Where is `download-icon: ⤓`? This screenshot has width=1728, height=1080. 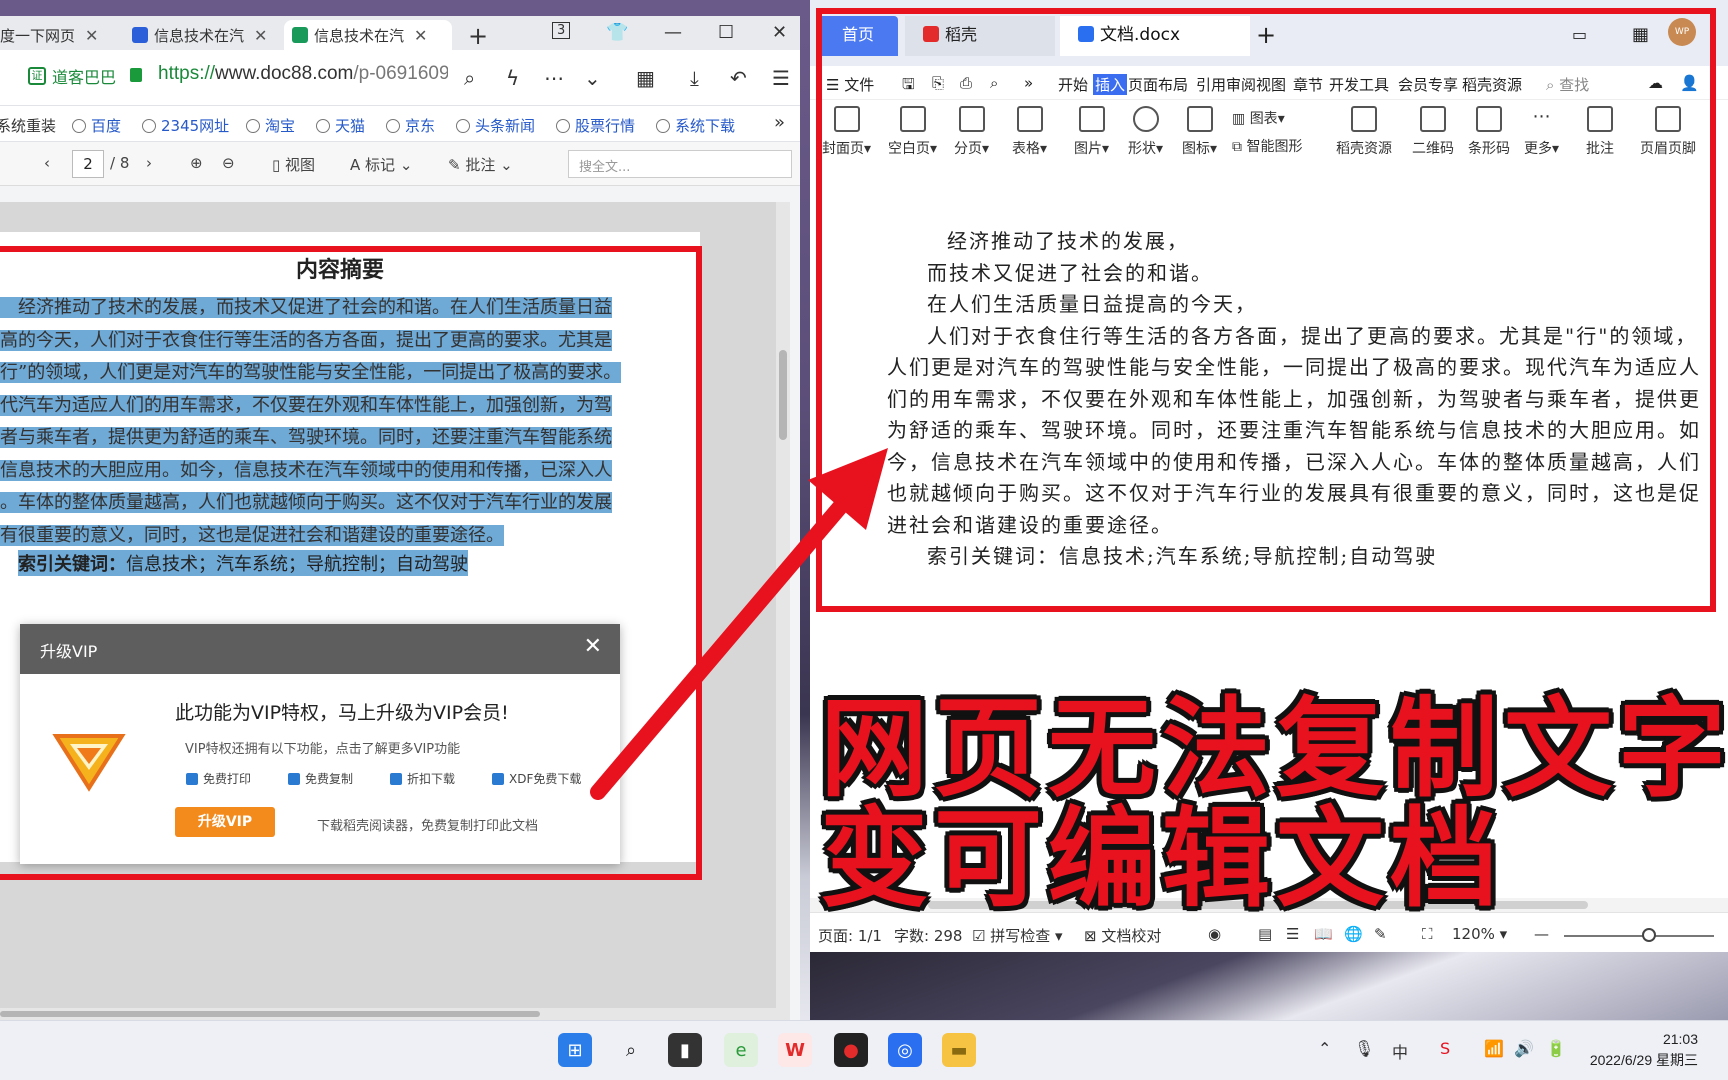
download-icon: ⤓ is located at coordinates (694, 78).